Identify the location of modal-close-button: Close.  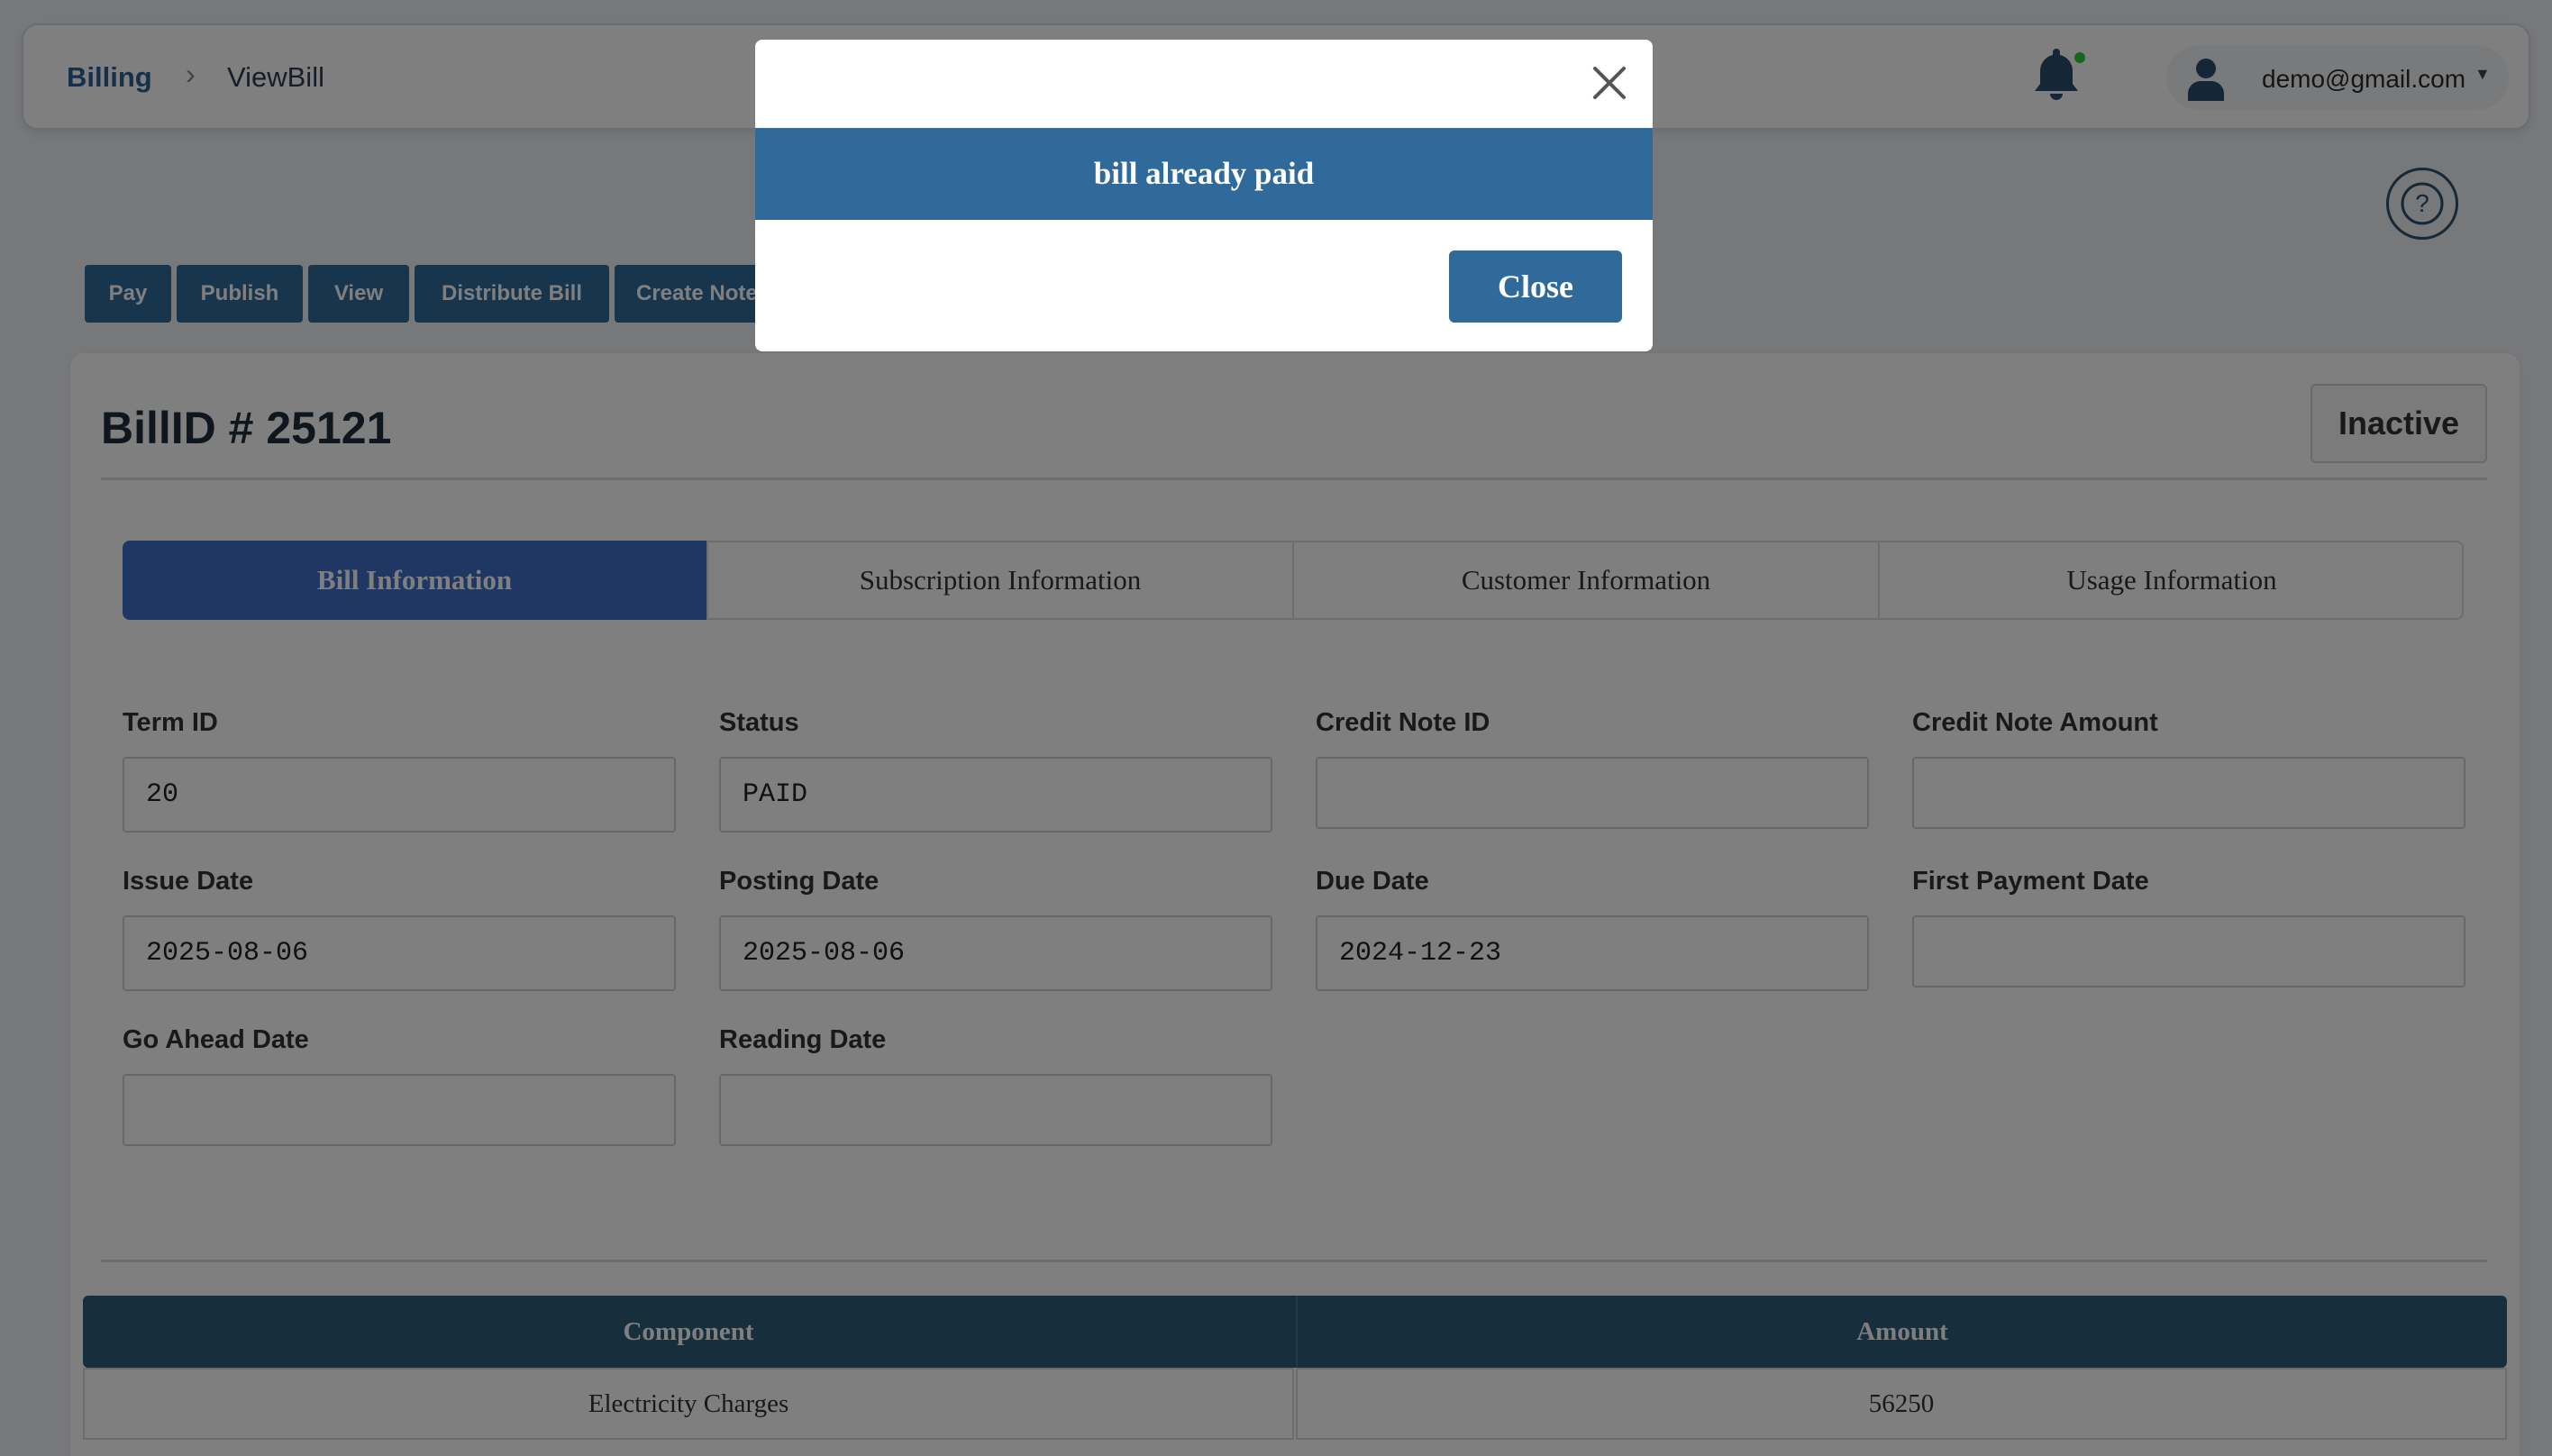
(1535, 286).